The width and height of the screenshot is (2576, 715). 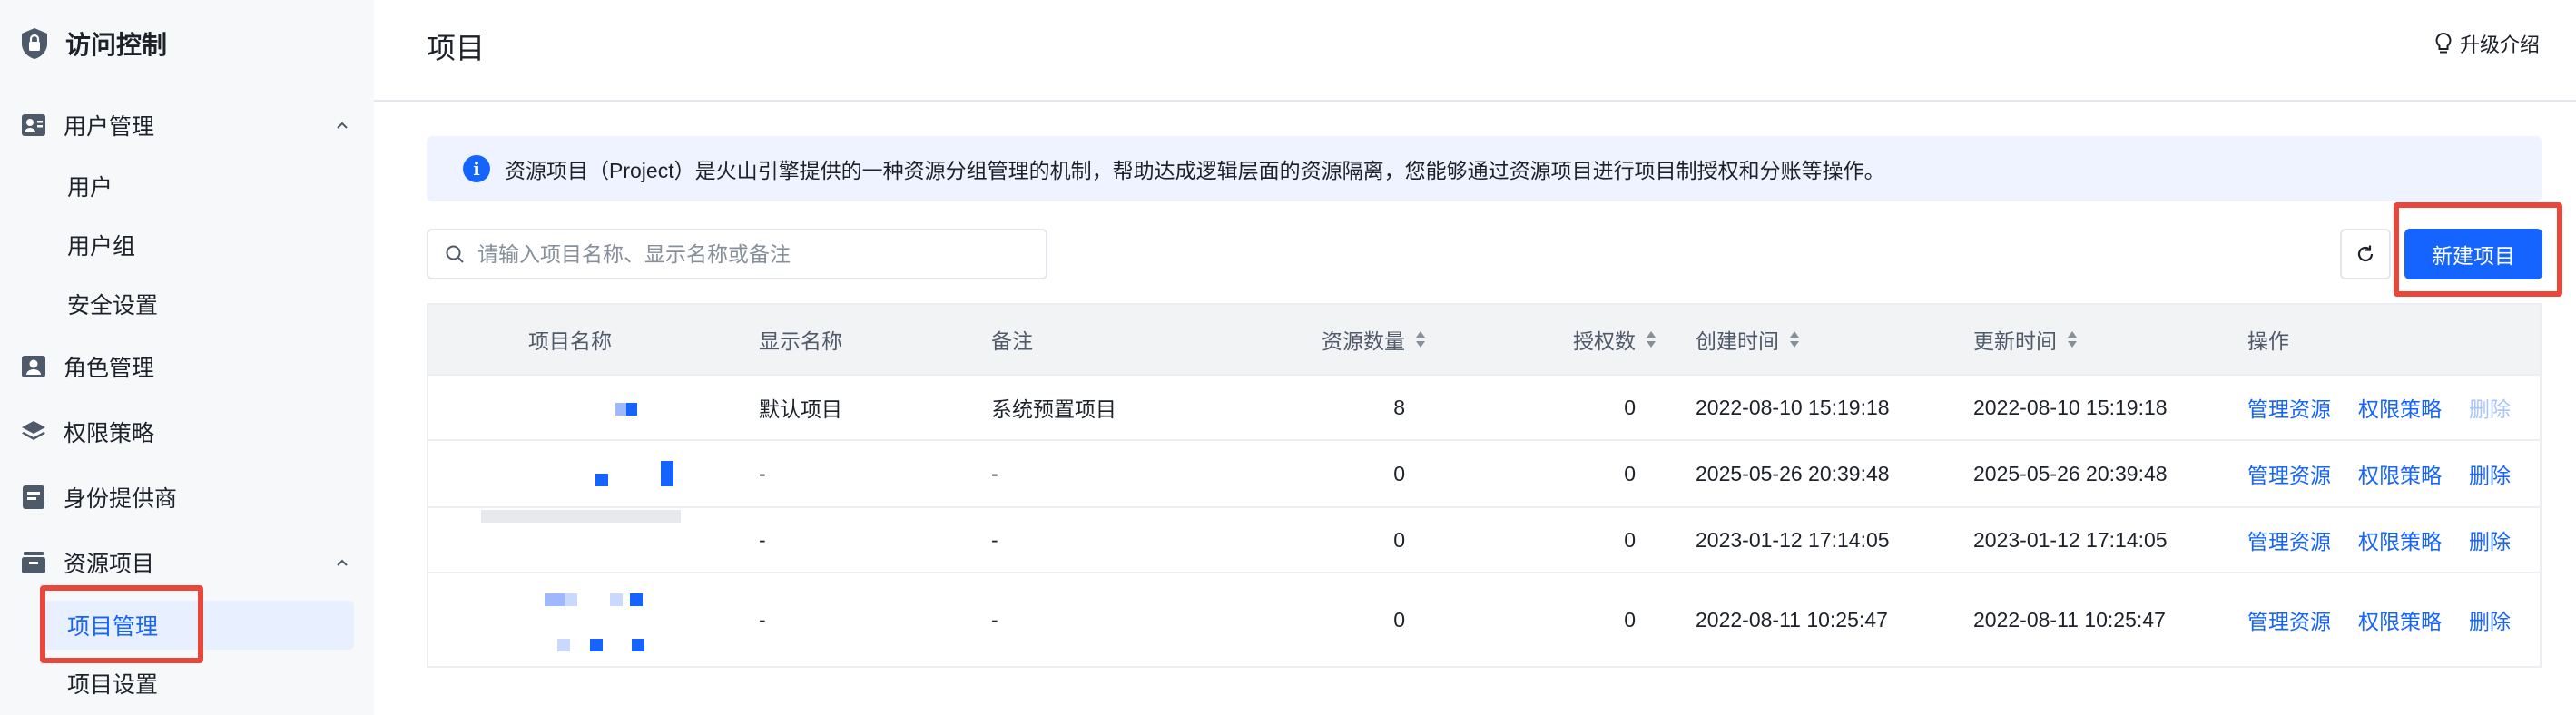 What do you see at coordinates (188, 367) in the screenshot?
I see `sidebar-group-role-management: 角色管理` at bounding box center [188, 367].